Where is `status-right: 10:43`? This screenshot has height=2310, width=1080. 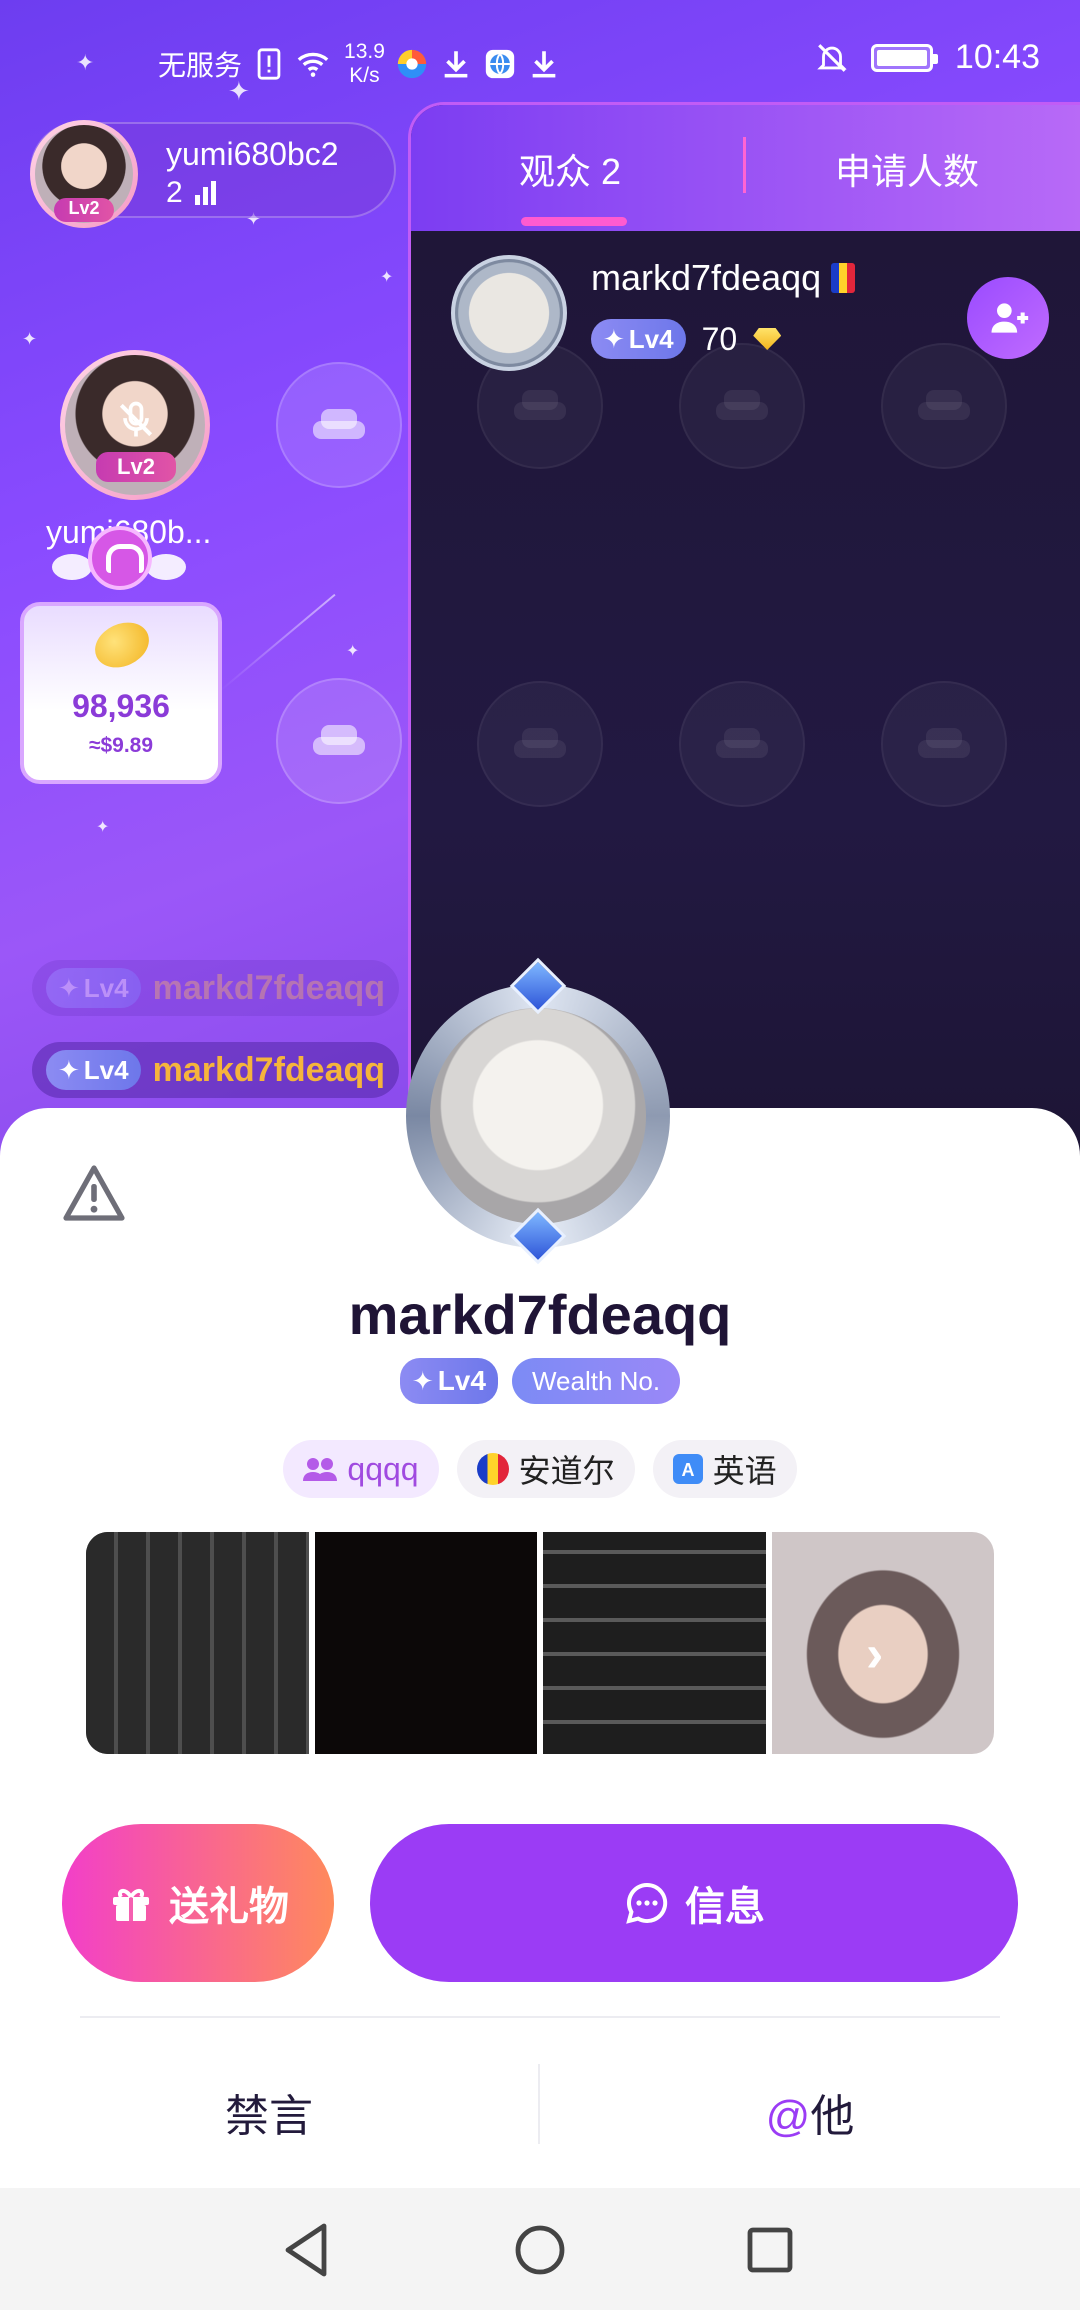 status-right: 10:43 is located at coordinates (927, 57).